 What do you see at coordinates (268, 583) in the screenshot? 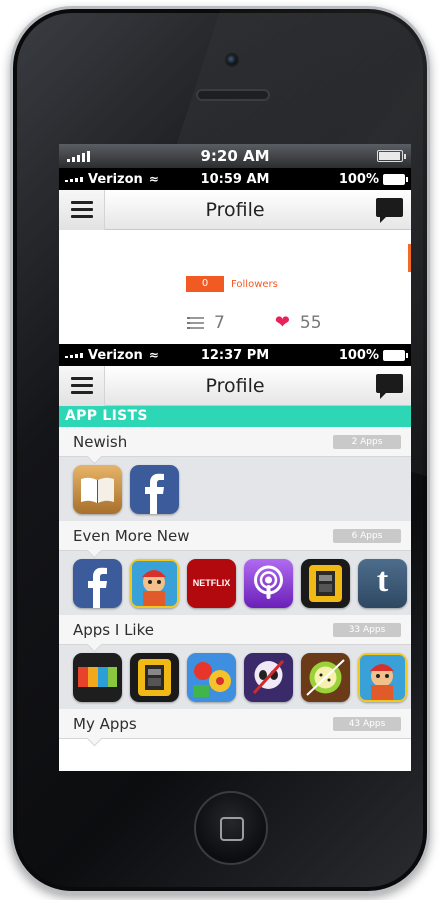
I see `podcasts-icon` at bounding box center [268, 583].